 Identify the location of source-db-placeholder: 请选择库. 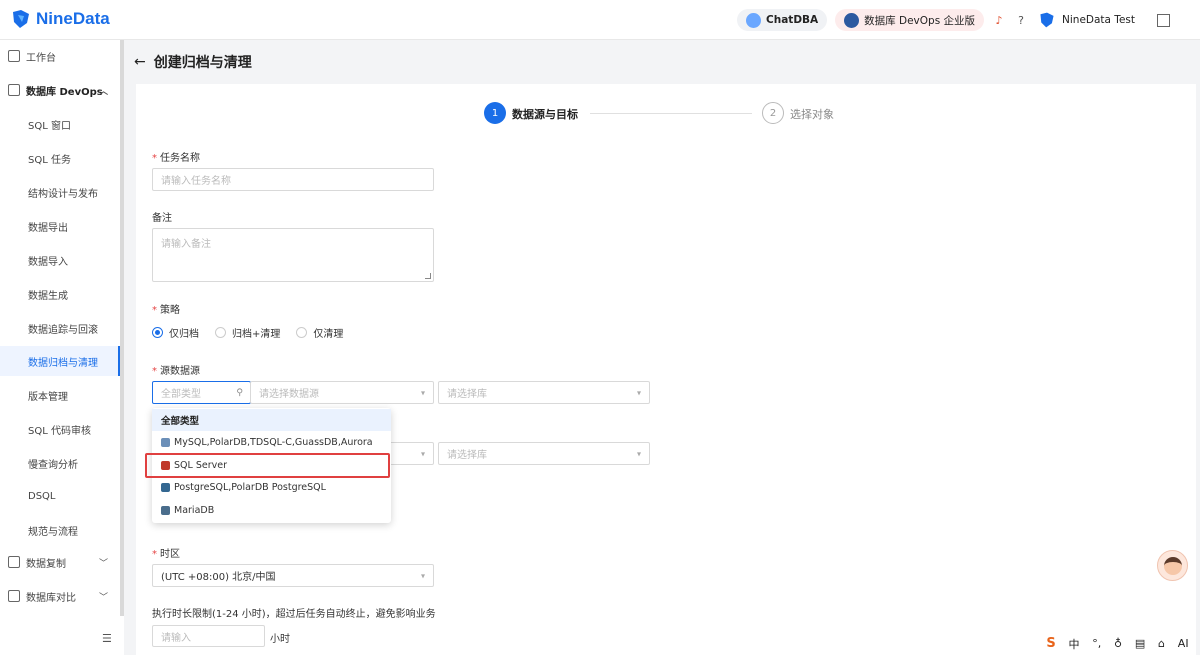
(467, 394).